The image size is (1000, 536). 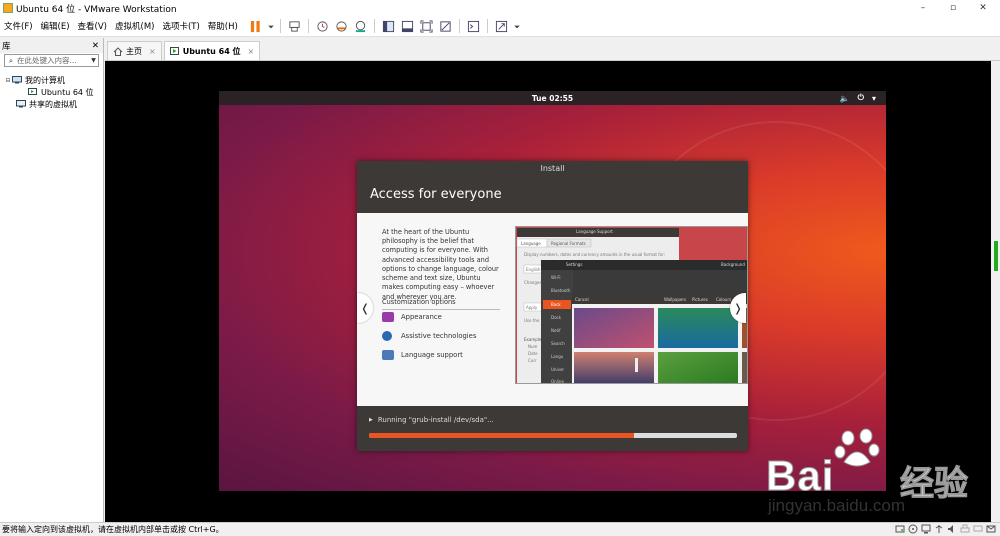 I want to click on stretch-dropdown-icon, so click(x=517, y=26).